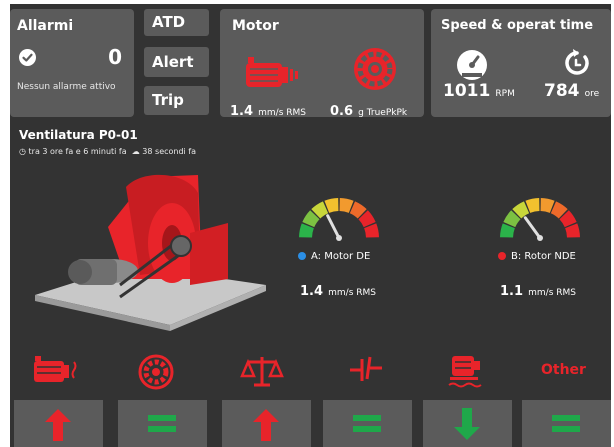 The height and width of the screenshot is (447, 614). I want to click on gauge-a-label: A: Motor DE, so click(334, 256).